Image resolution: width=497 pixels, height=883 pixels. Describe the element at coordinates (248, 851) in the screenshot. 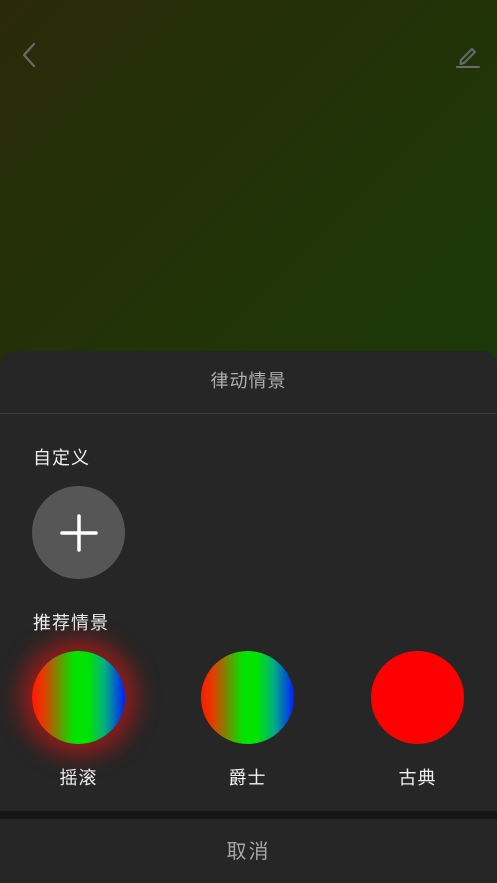

I see `cancel-button: 取消` at that location.